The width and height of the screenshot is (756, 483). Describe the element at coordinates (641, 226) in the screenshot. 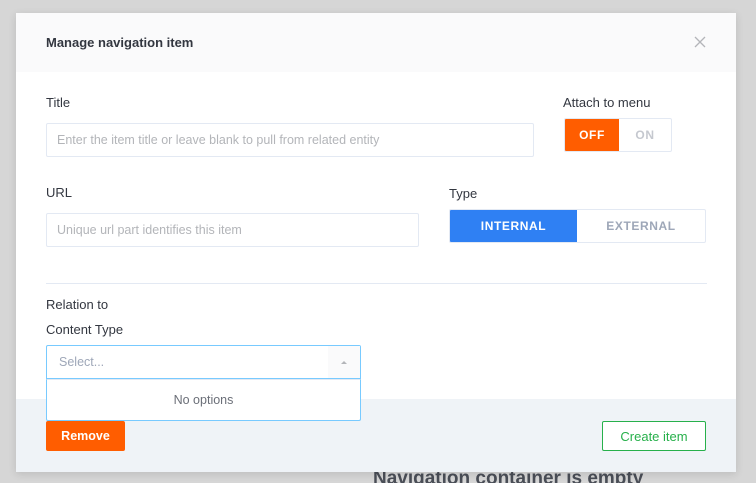

I see `type-external-option: EXTERNAL` at that location.